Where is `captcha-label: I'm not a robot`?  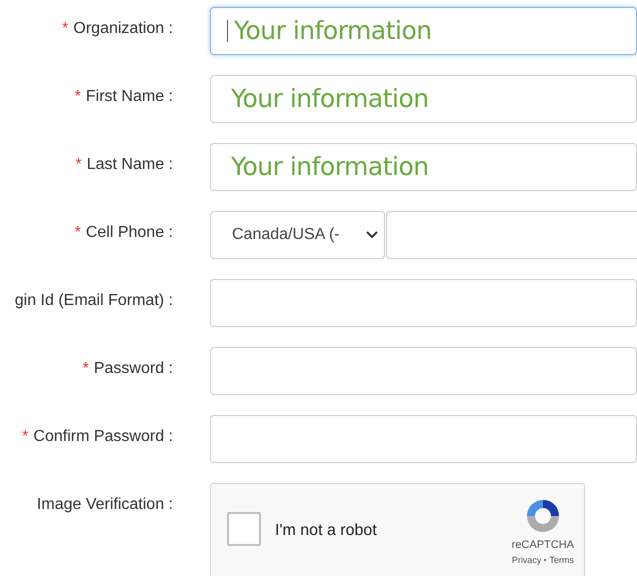
captcha-label: I'm not a robot is located at coordinates (326, 531).